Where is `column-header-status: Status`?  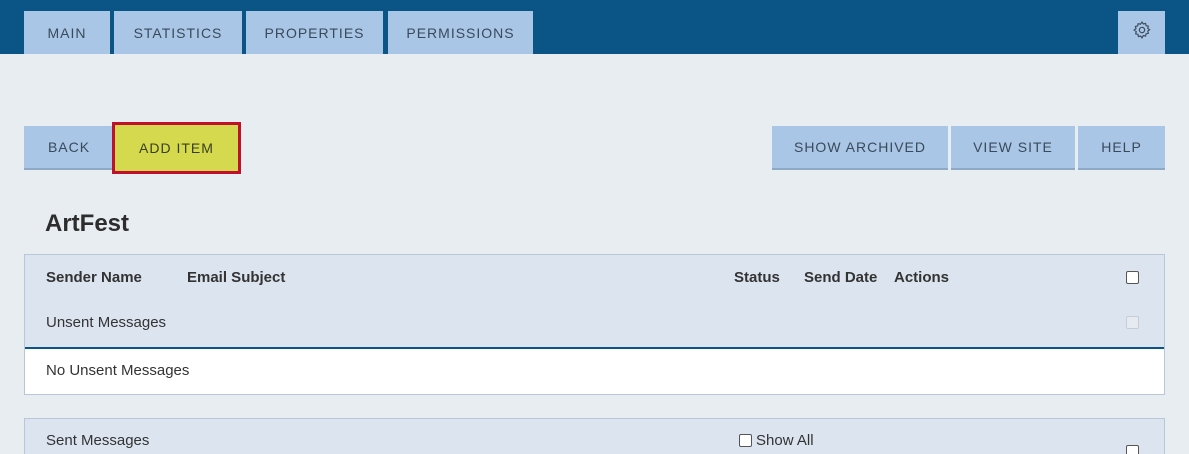
column-header-status: Status is located at coordinates (757, 277).